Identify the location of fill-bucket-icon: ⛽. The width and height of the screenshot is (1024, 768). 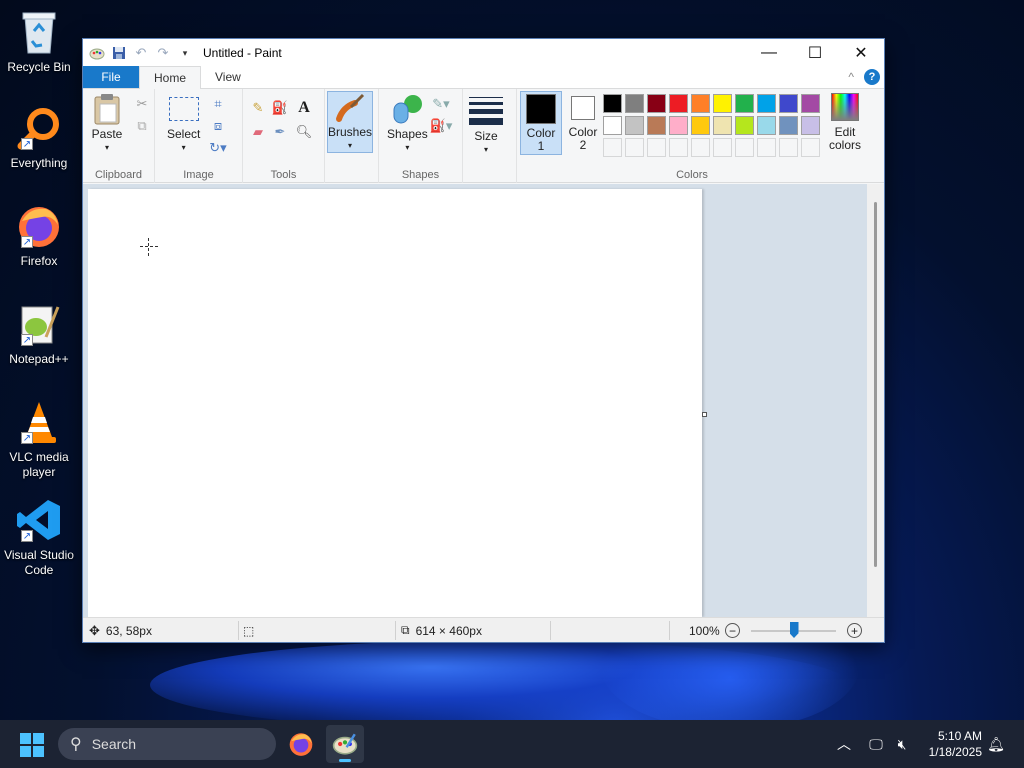
(280, 108).